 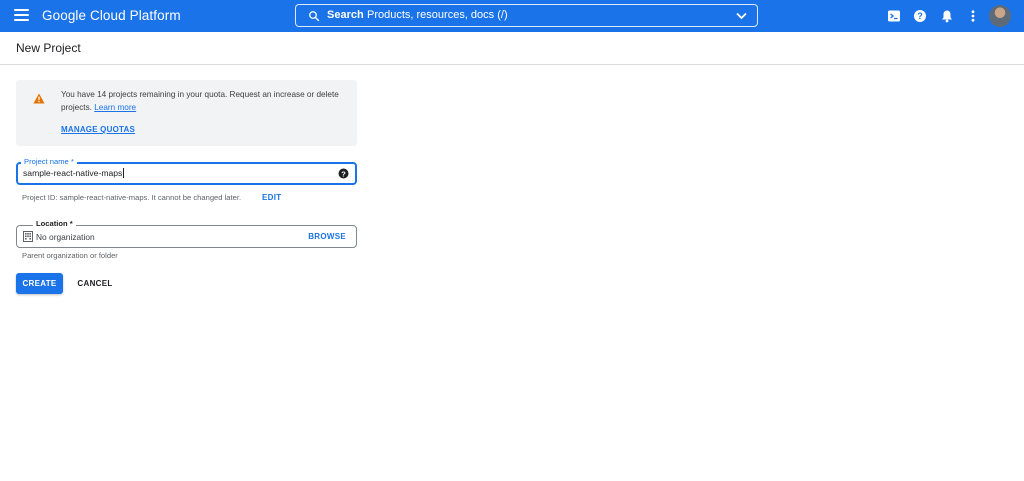 What do you see at coordinates (124, 173) in the screenshot?
I see `text-caret` at bounding box center [124, 173].